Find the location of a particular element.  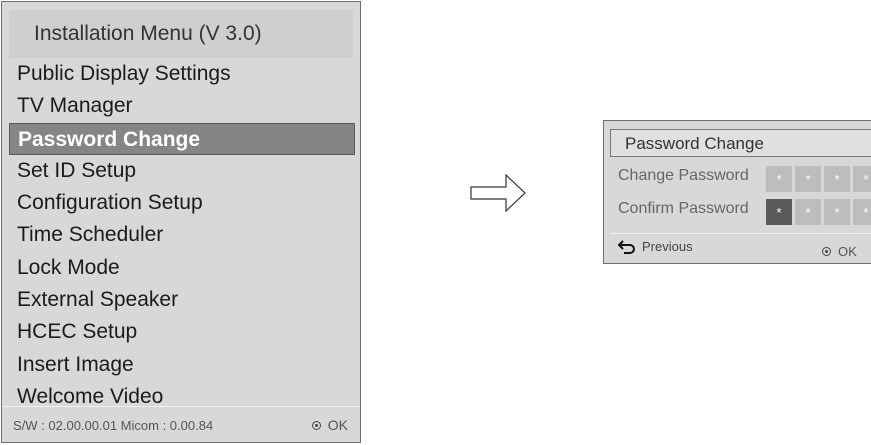

dialog-ok-button: OK is located at coordinates (839, 251).